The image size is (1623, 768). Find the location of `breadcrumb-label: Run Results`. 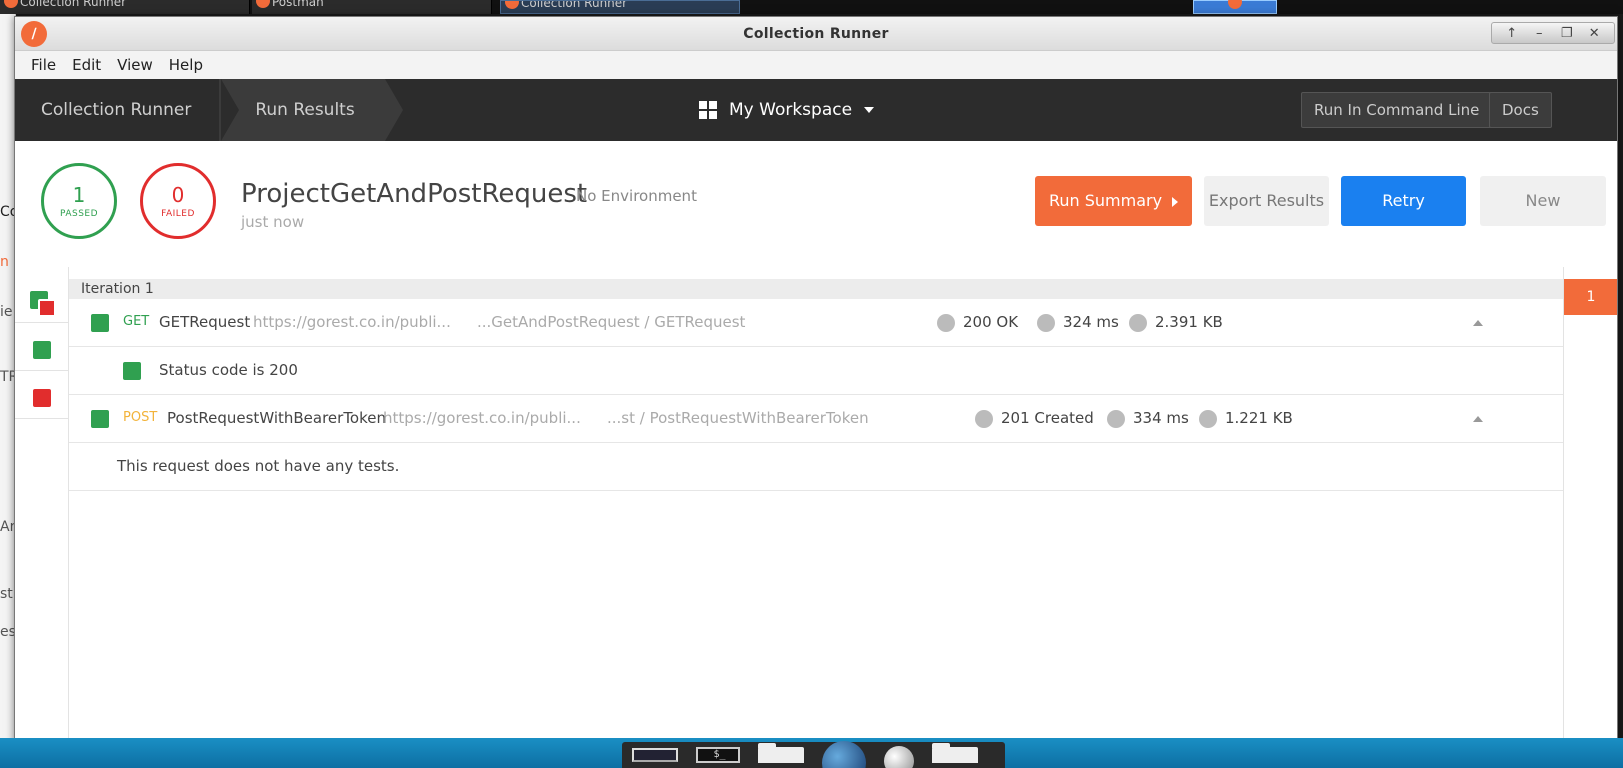

breadcrumb-label: Run Results is located at coordinates (305, 110).